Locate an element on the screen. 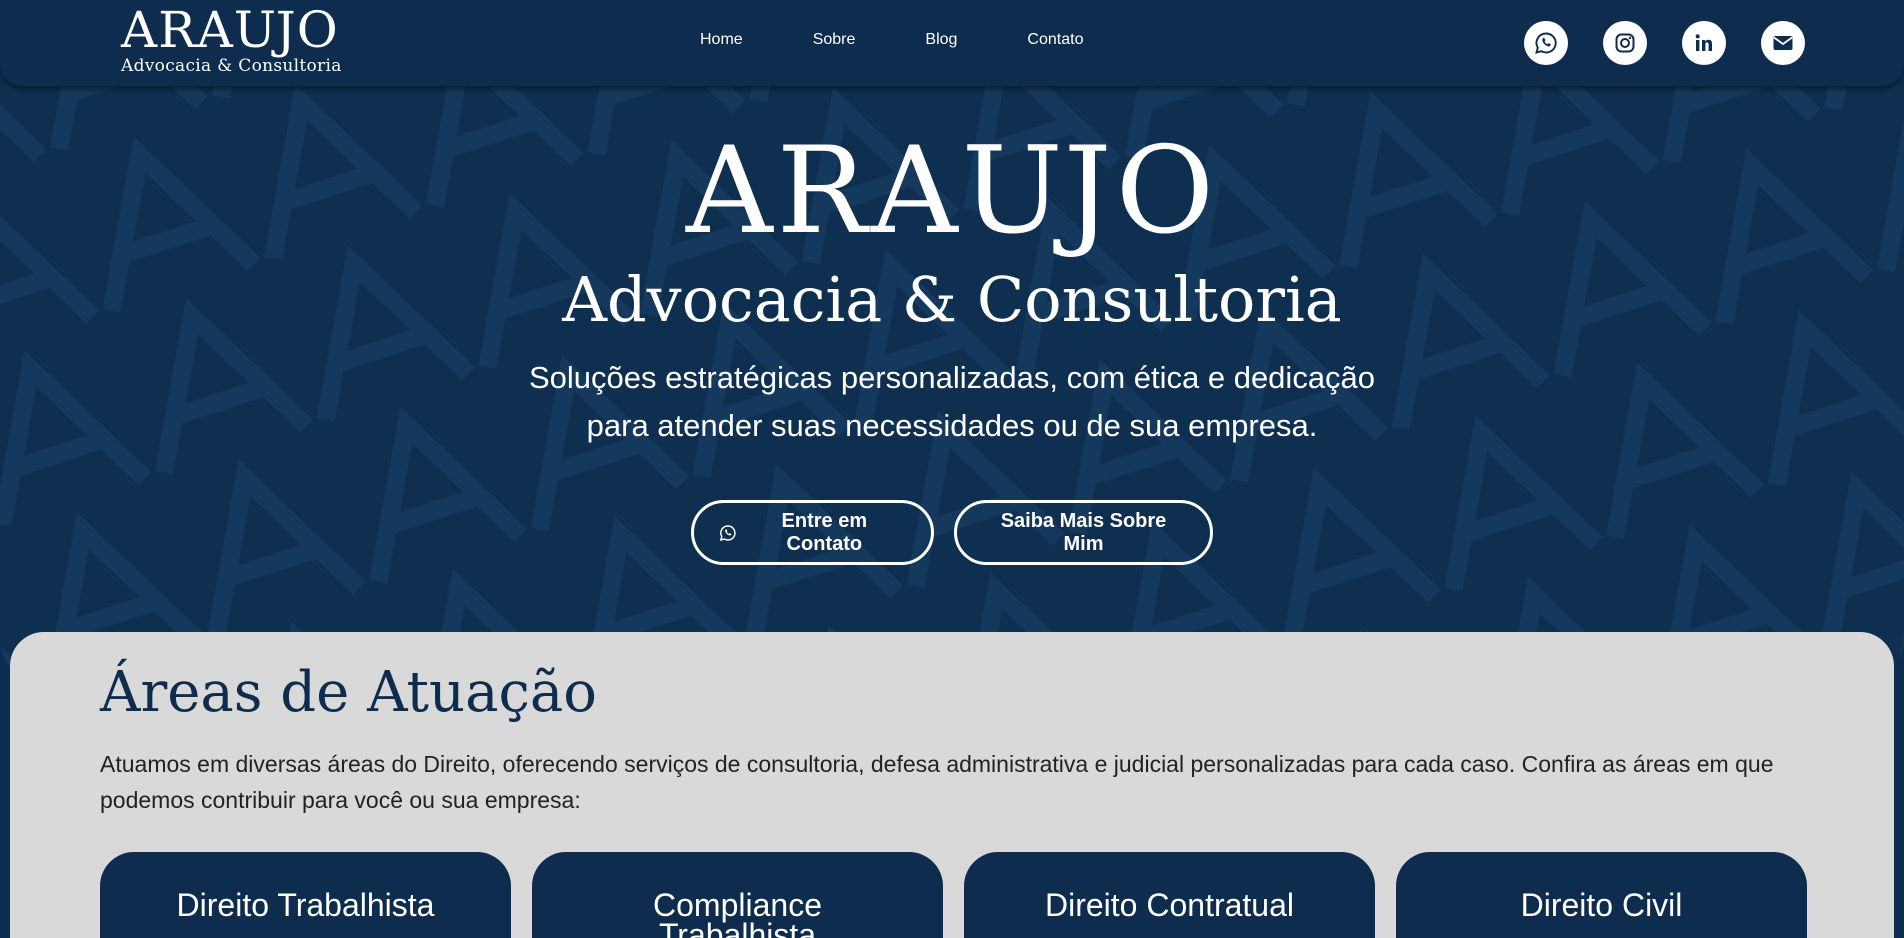  area-card-compliance: Compliance Trabalhista is located at coordinates (737, 895).